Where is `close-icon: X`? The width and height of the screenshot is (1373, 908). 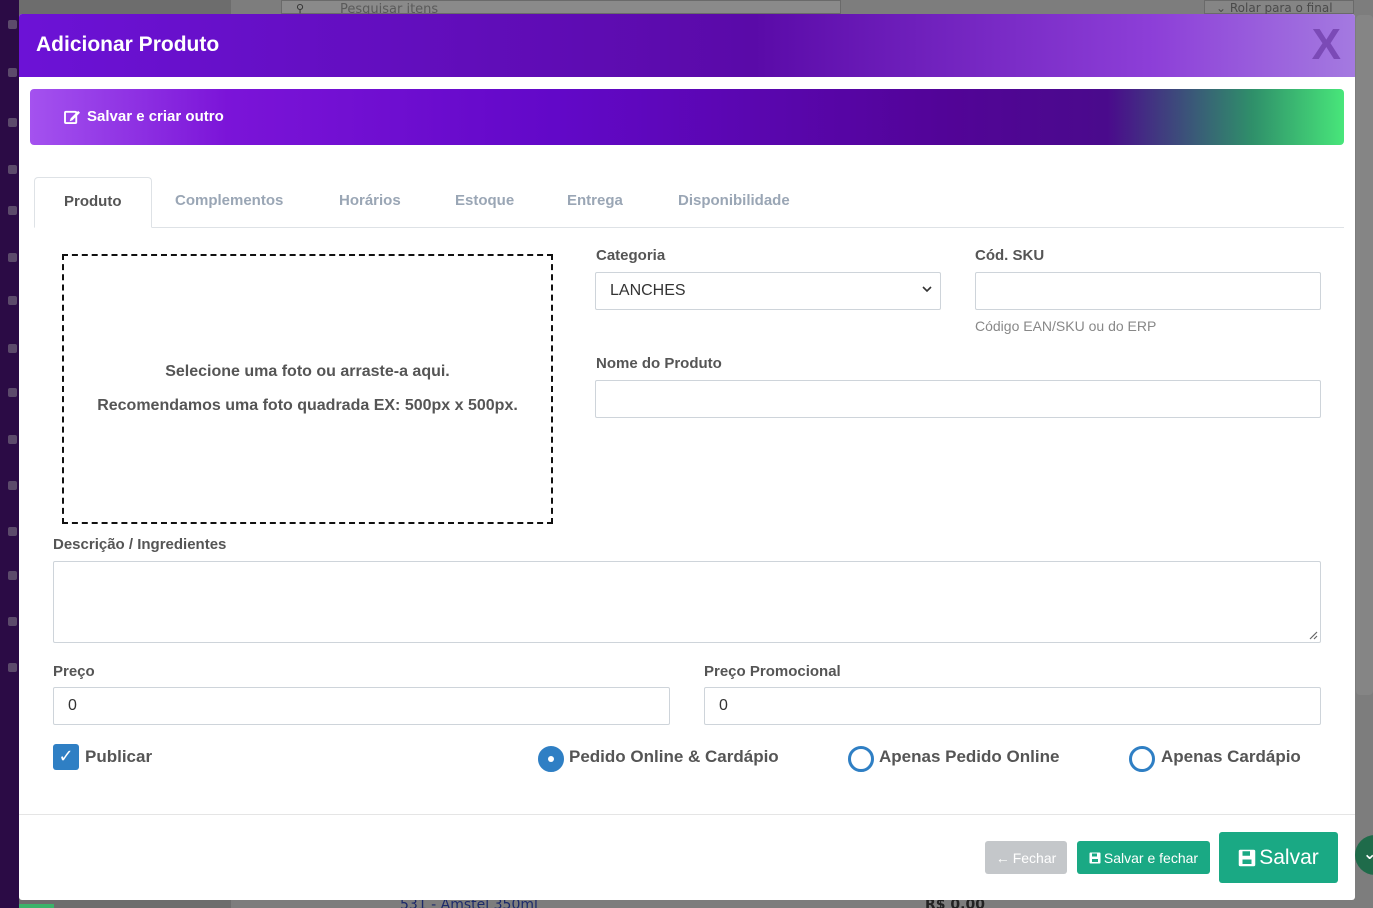 close-icon: X is located at coordinates (1326, 45).